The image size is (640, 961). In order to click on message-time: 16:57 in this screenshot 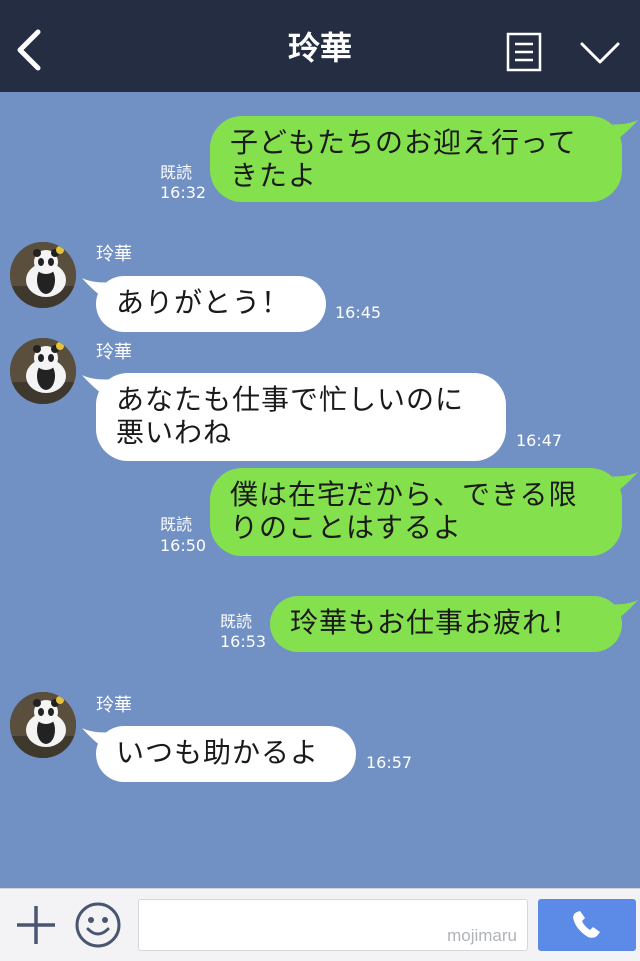, I will do `click(389, 762)`.